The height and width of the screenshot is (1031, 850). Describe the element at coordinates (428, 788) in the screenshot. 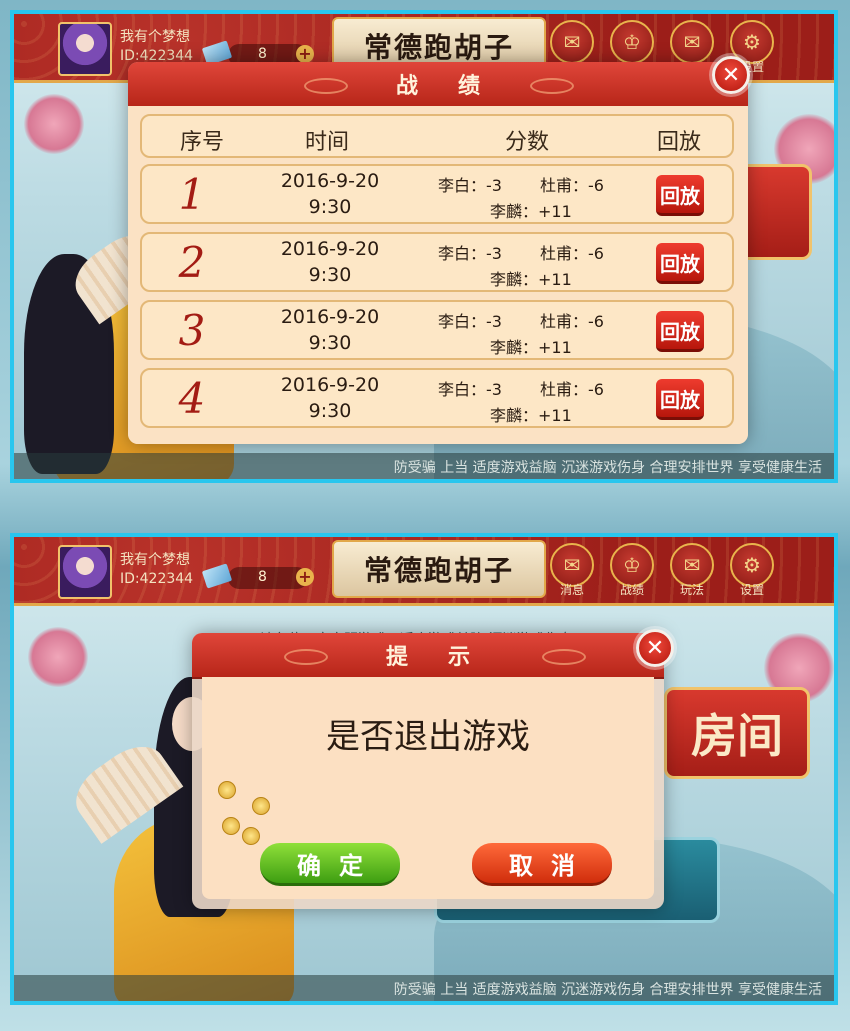

I see `dialog-body: 是否退出游戏 确定 取消` at that location.